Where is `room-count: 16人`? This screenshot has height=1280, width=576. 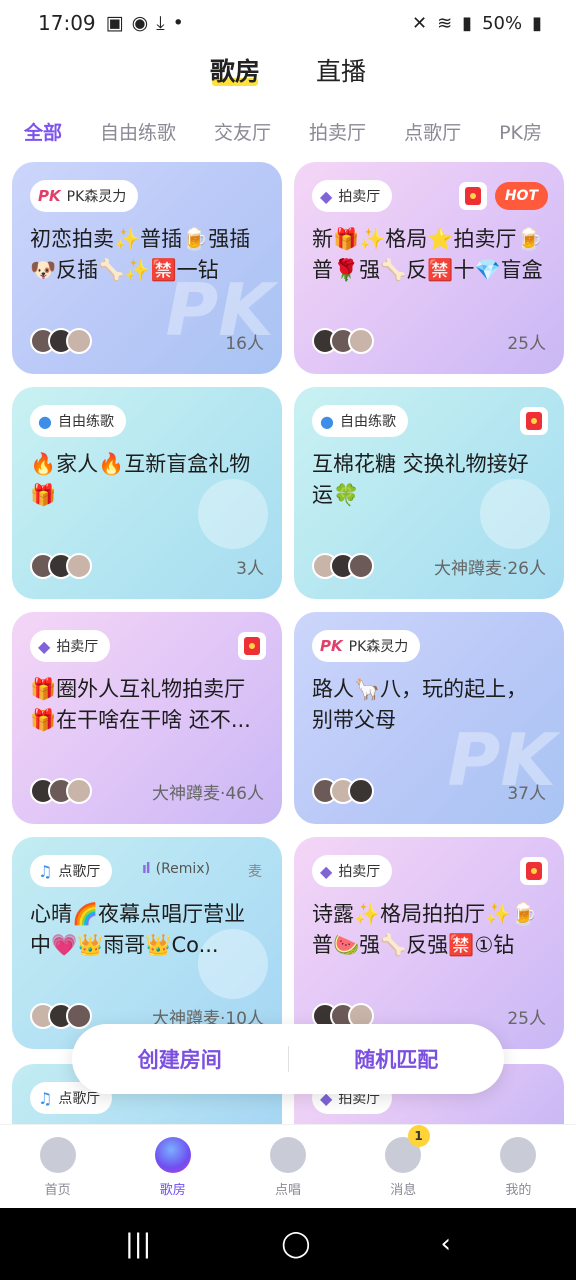
room-count: 16人 is located at coordinates (244, 344).